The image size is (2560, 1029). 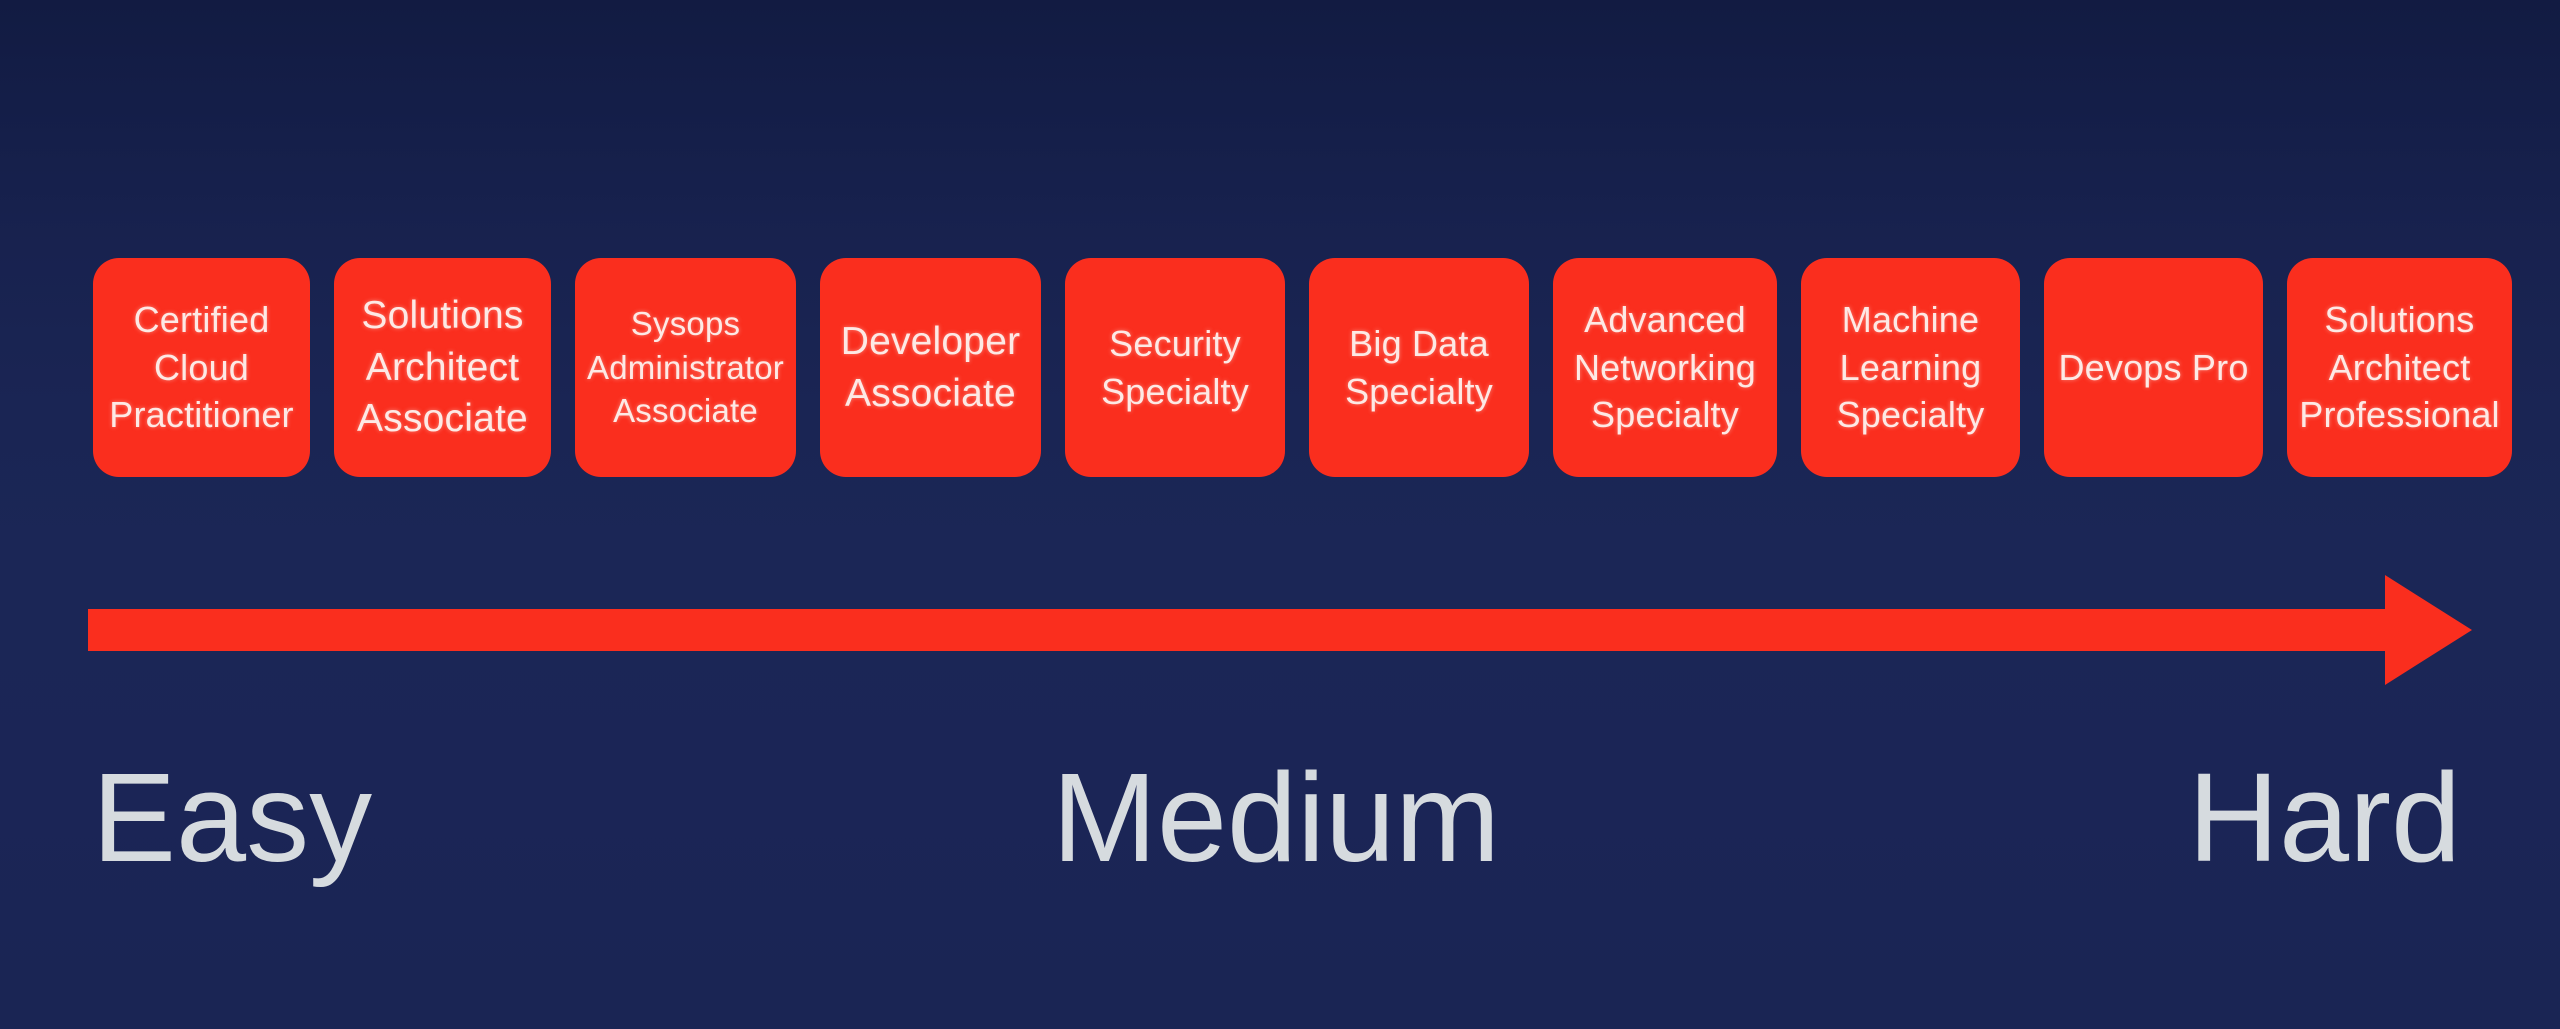 I want to click on certification-card-label: Security Specialty, so click(x=1175, y=367).